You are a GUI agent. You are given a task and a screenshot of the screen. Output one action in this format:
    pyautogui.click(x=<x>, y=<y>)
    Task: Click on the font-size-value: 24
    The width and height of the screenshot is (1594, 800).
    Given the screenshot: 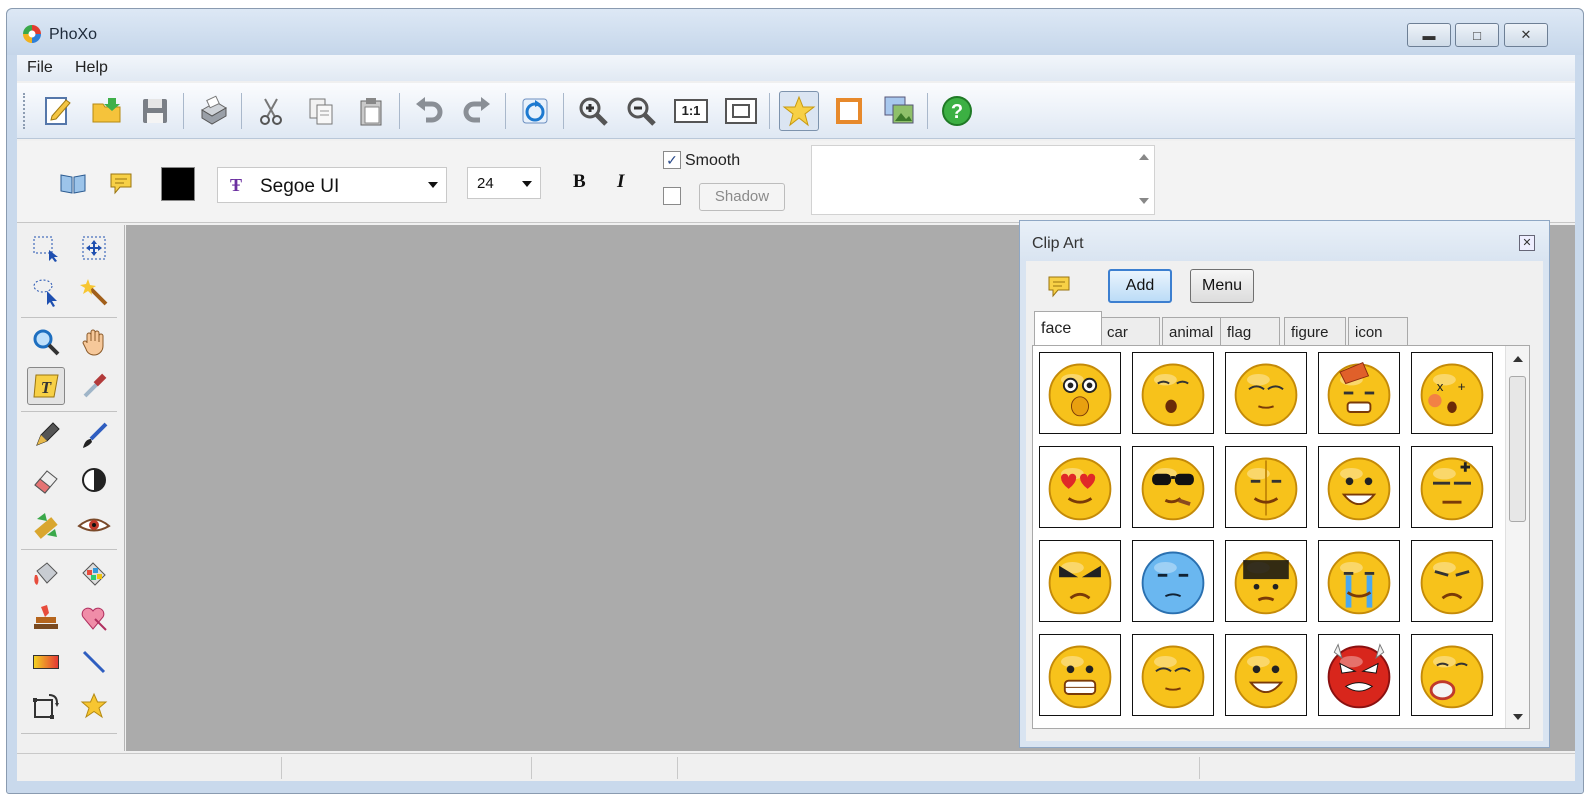 What is the action you would take?
    pyautogui.click(x=485, y=183)
    